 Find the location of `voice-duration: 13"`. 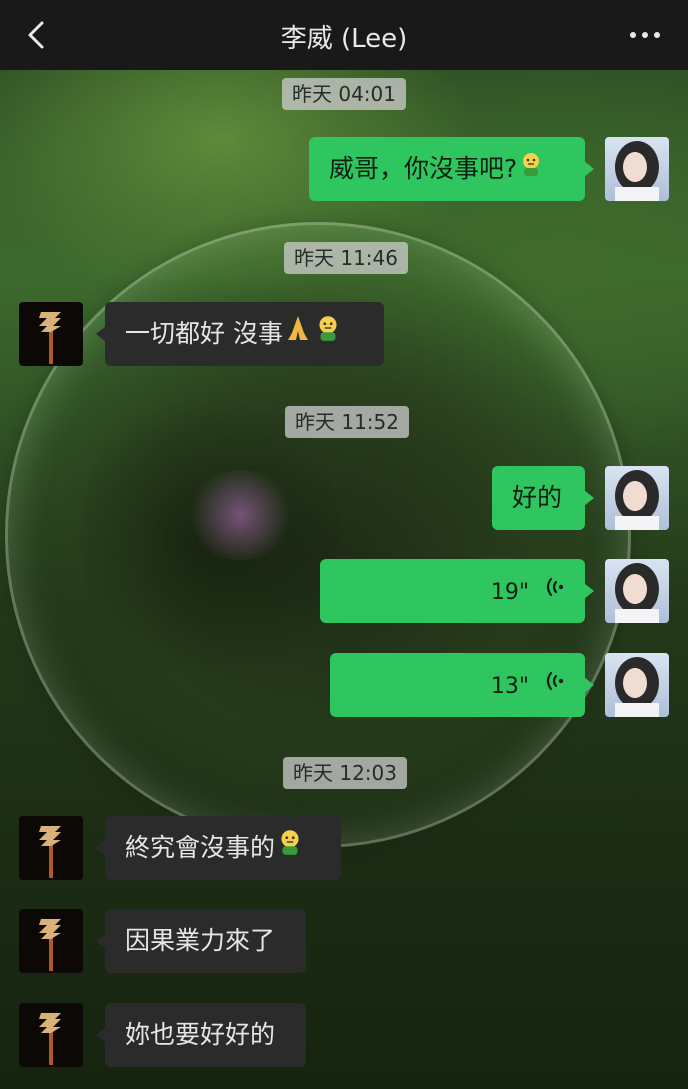

voice-duration: 13" is located at coordinates (509, 686).